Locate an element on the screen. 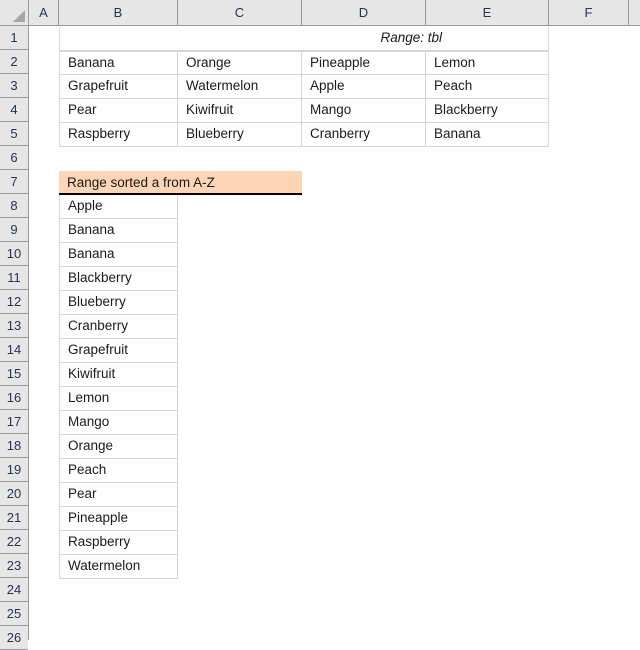 This screenshot has width=640, height=650. row-header-9: 9 is located at coordinates (14, 230).